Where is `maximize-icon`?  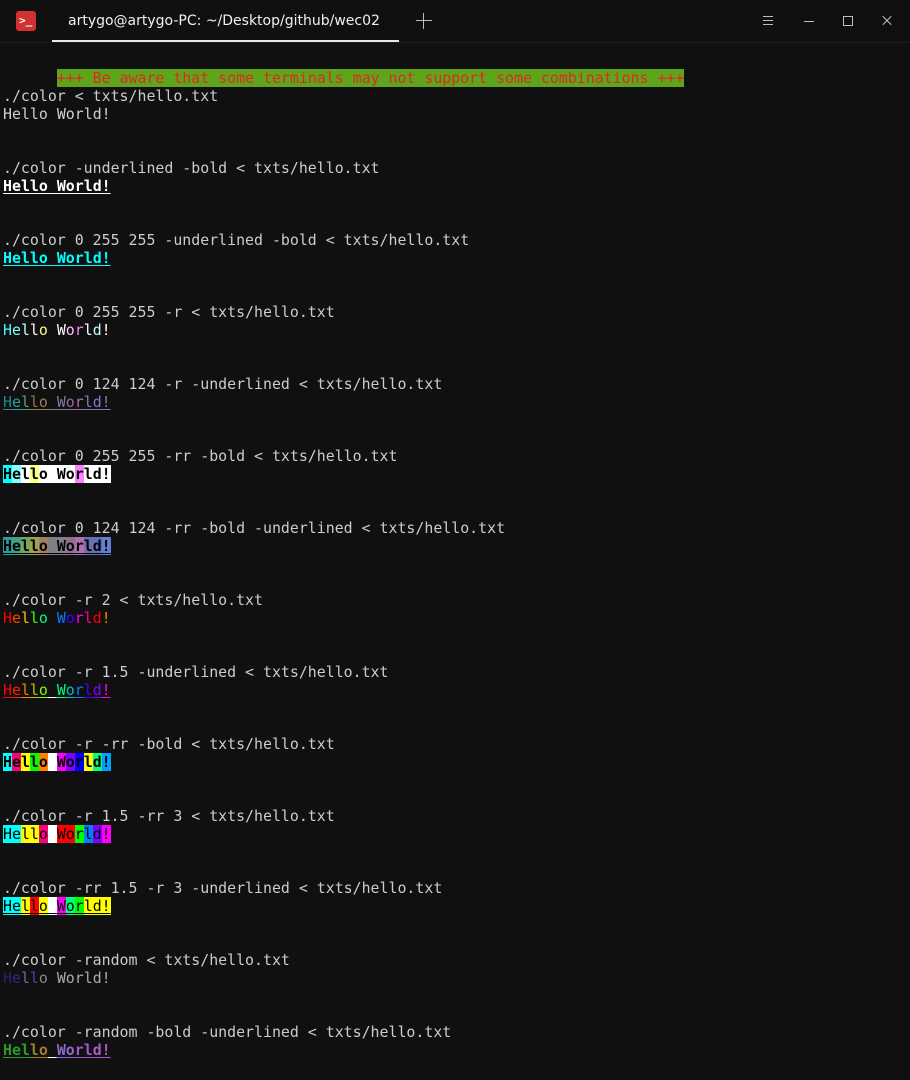 maximize-icon is located at coordinates (848, 21).